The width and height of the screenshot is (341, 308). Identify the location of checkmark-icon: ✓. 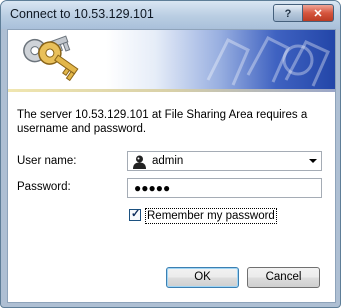
(136, 214).